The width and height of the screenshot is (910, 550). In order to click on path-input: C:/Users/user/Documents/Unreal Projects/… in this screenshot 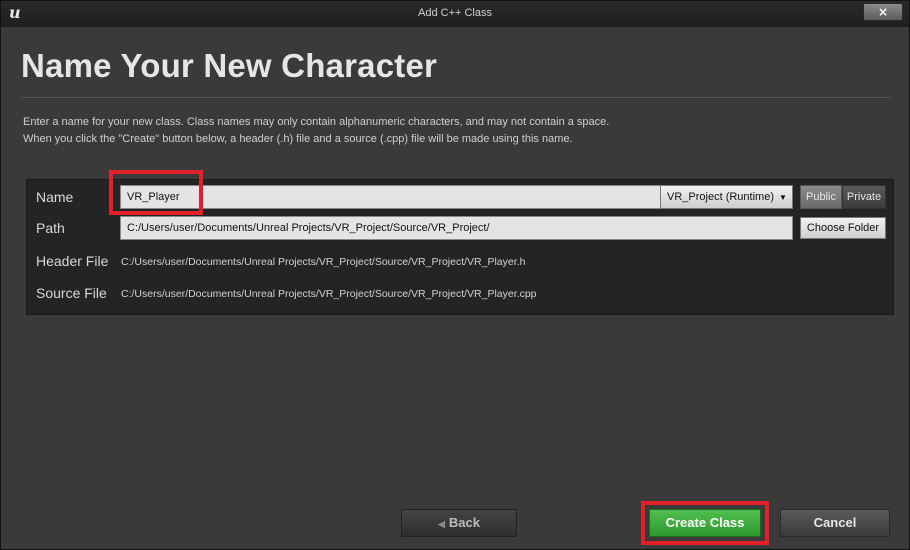, I will do `click(456, 228)`.